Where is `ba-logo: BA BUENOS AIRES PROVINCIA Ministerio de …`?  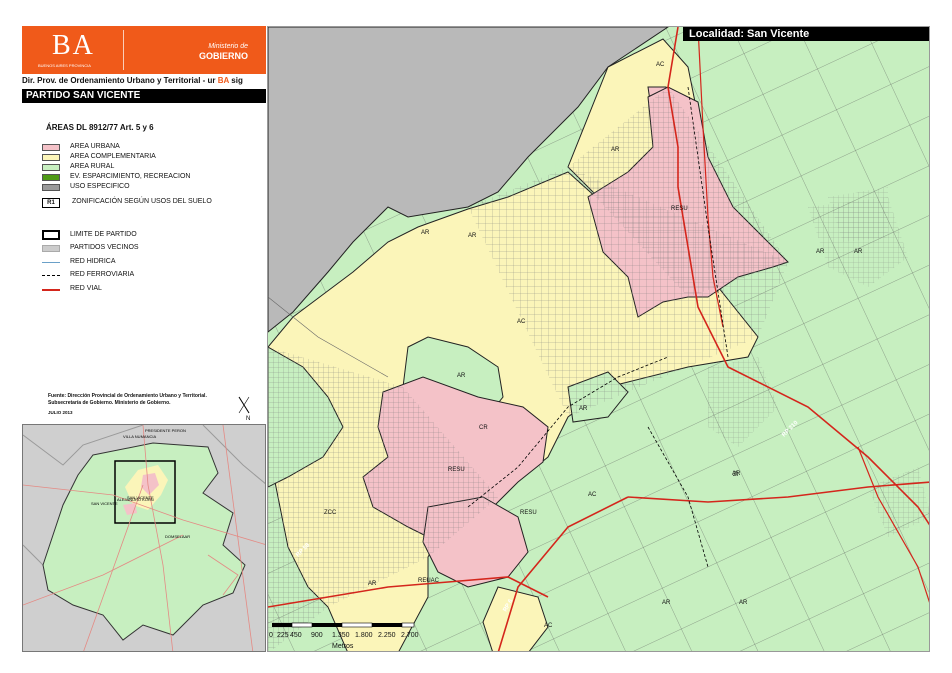 ba-logo: BA BUENOS AIRES PROVINCIA Ministerio de … is located at coordinates (144, 50).